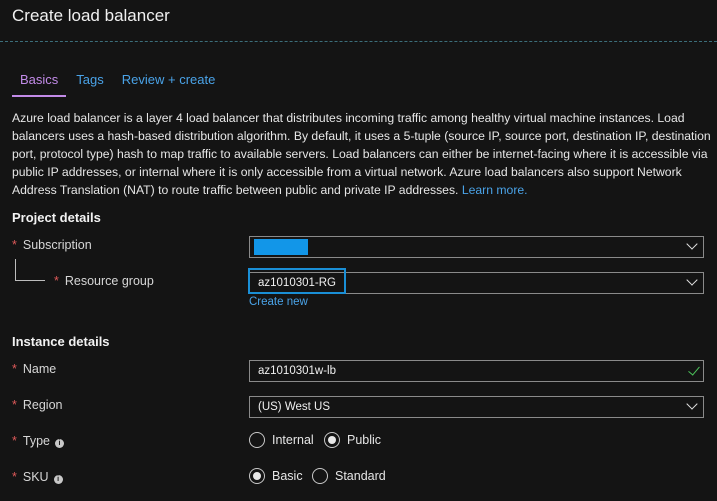 The image size is (717, 501). I want to click on type-internal-label: Internal, so click(293, 440).